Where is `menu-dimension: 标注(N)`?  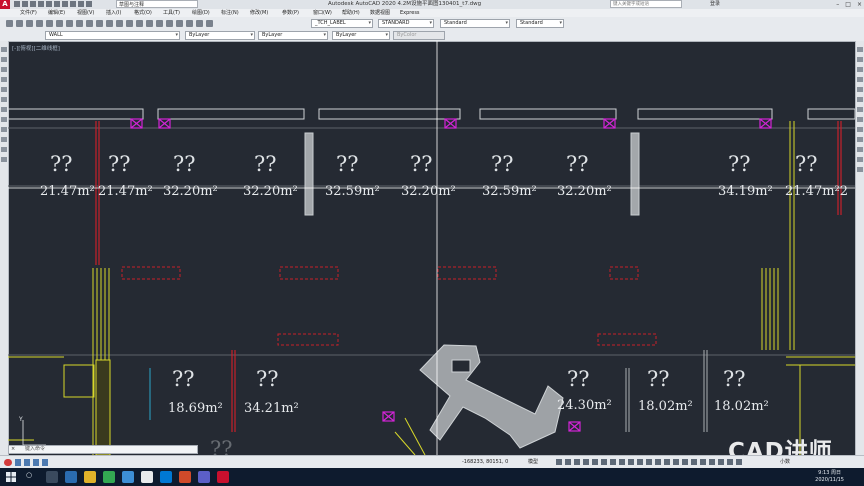 menu-dimension: 标注(N) is located at coordinates (230, 13).